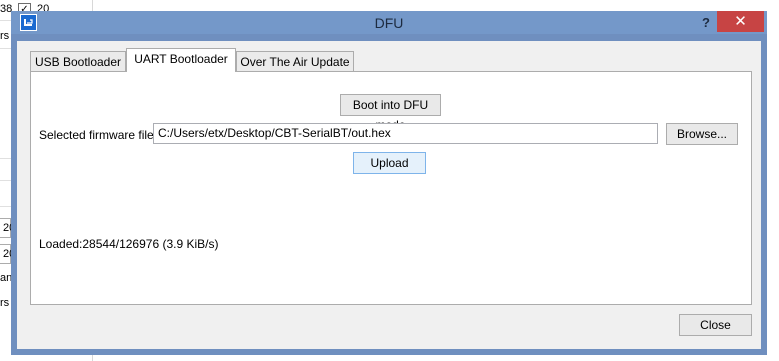 The height and width of the screenshot is (361, 779). I want to click on close-icon: ✕, so click(740, 21).